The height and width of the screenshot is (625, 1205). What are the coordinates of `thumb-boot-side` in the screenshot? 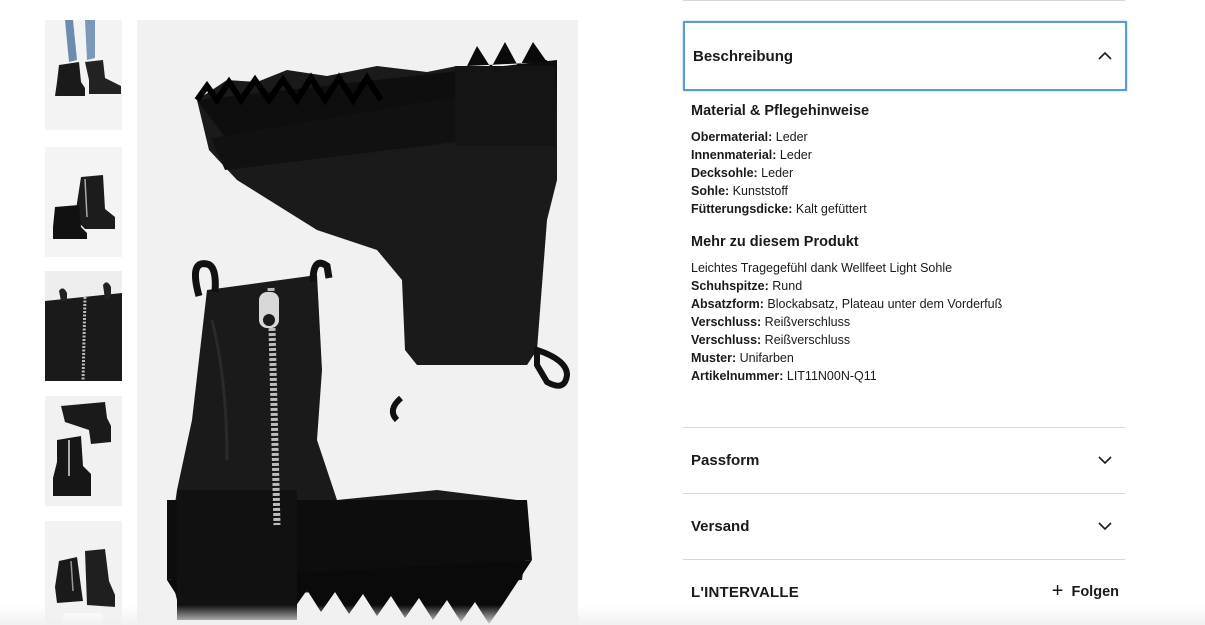 It's located at (83, 202).